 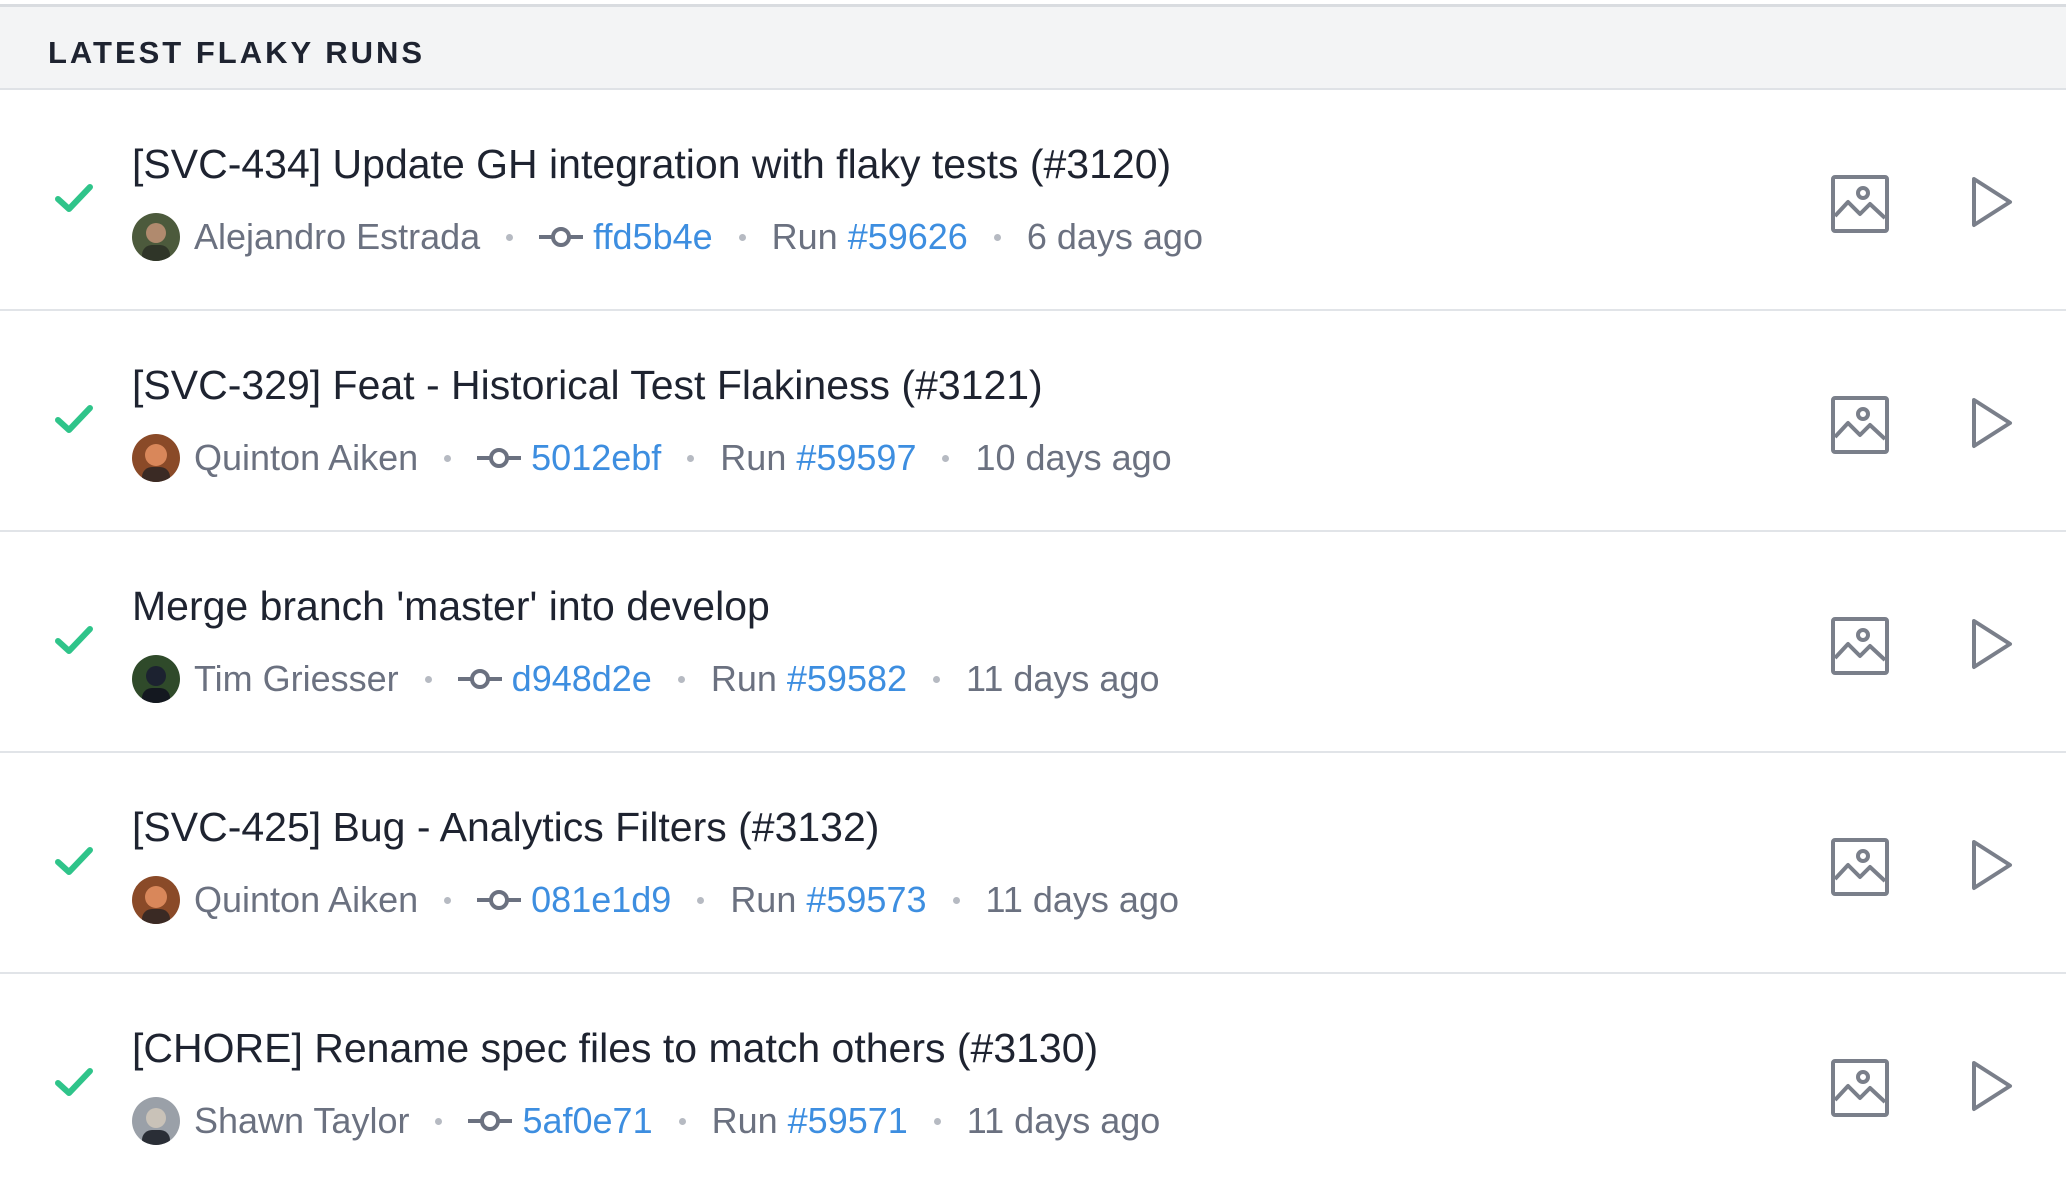 I want to click on commit-sha-link: 5012ebf, so click(x=596, y=458).